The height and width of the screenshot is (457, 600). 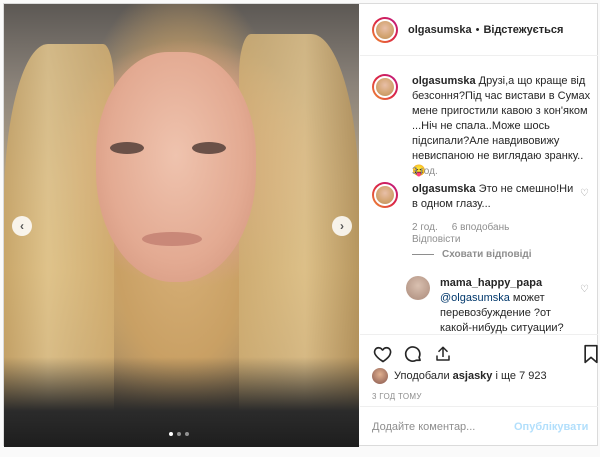 What do you see at coordinates (487, 254) in the screenshot?
I see `hide-replies-label: Сховати відповіді` at bounding box center [487, 254].